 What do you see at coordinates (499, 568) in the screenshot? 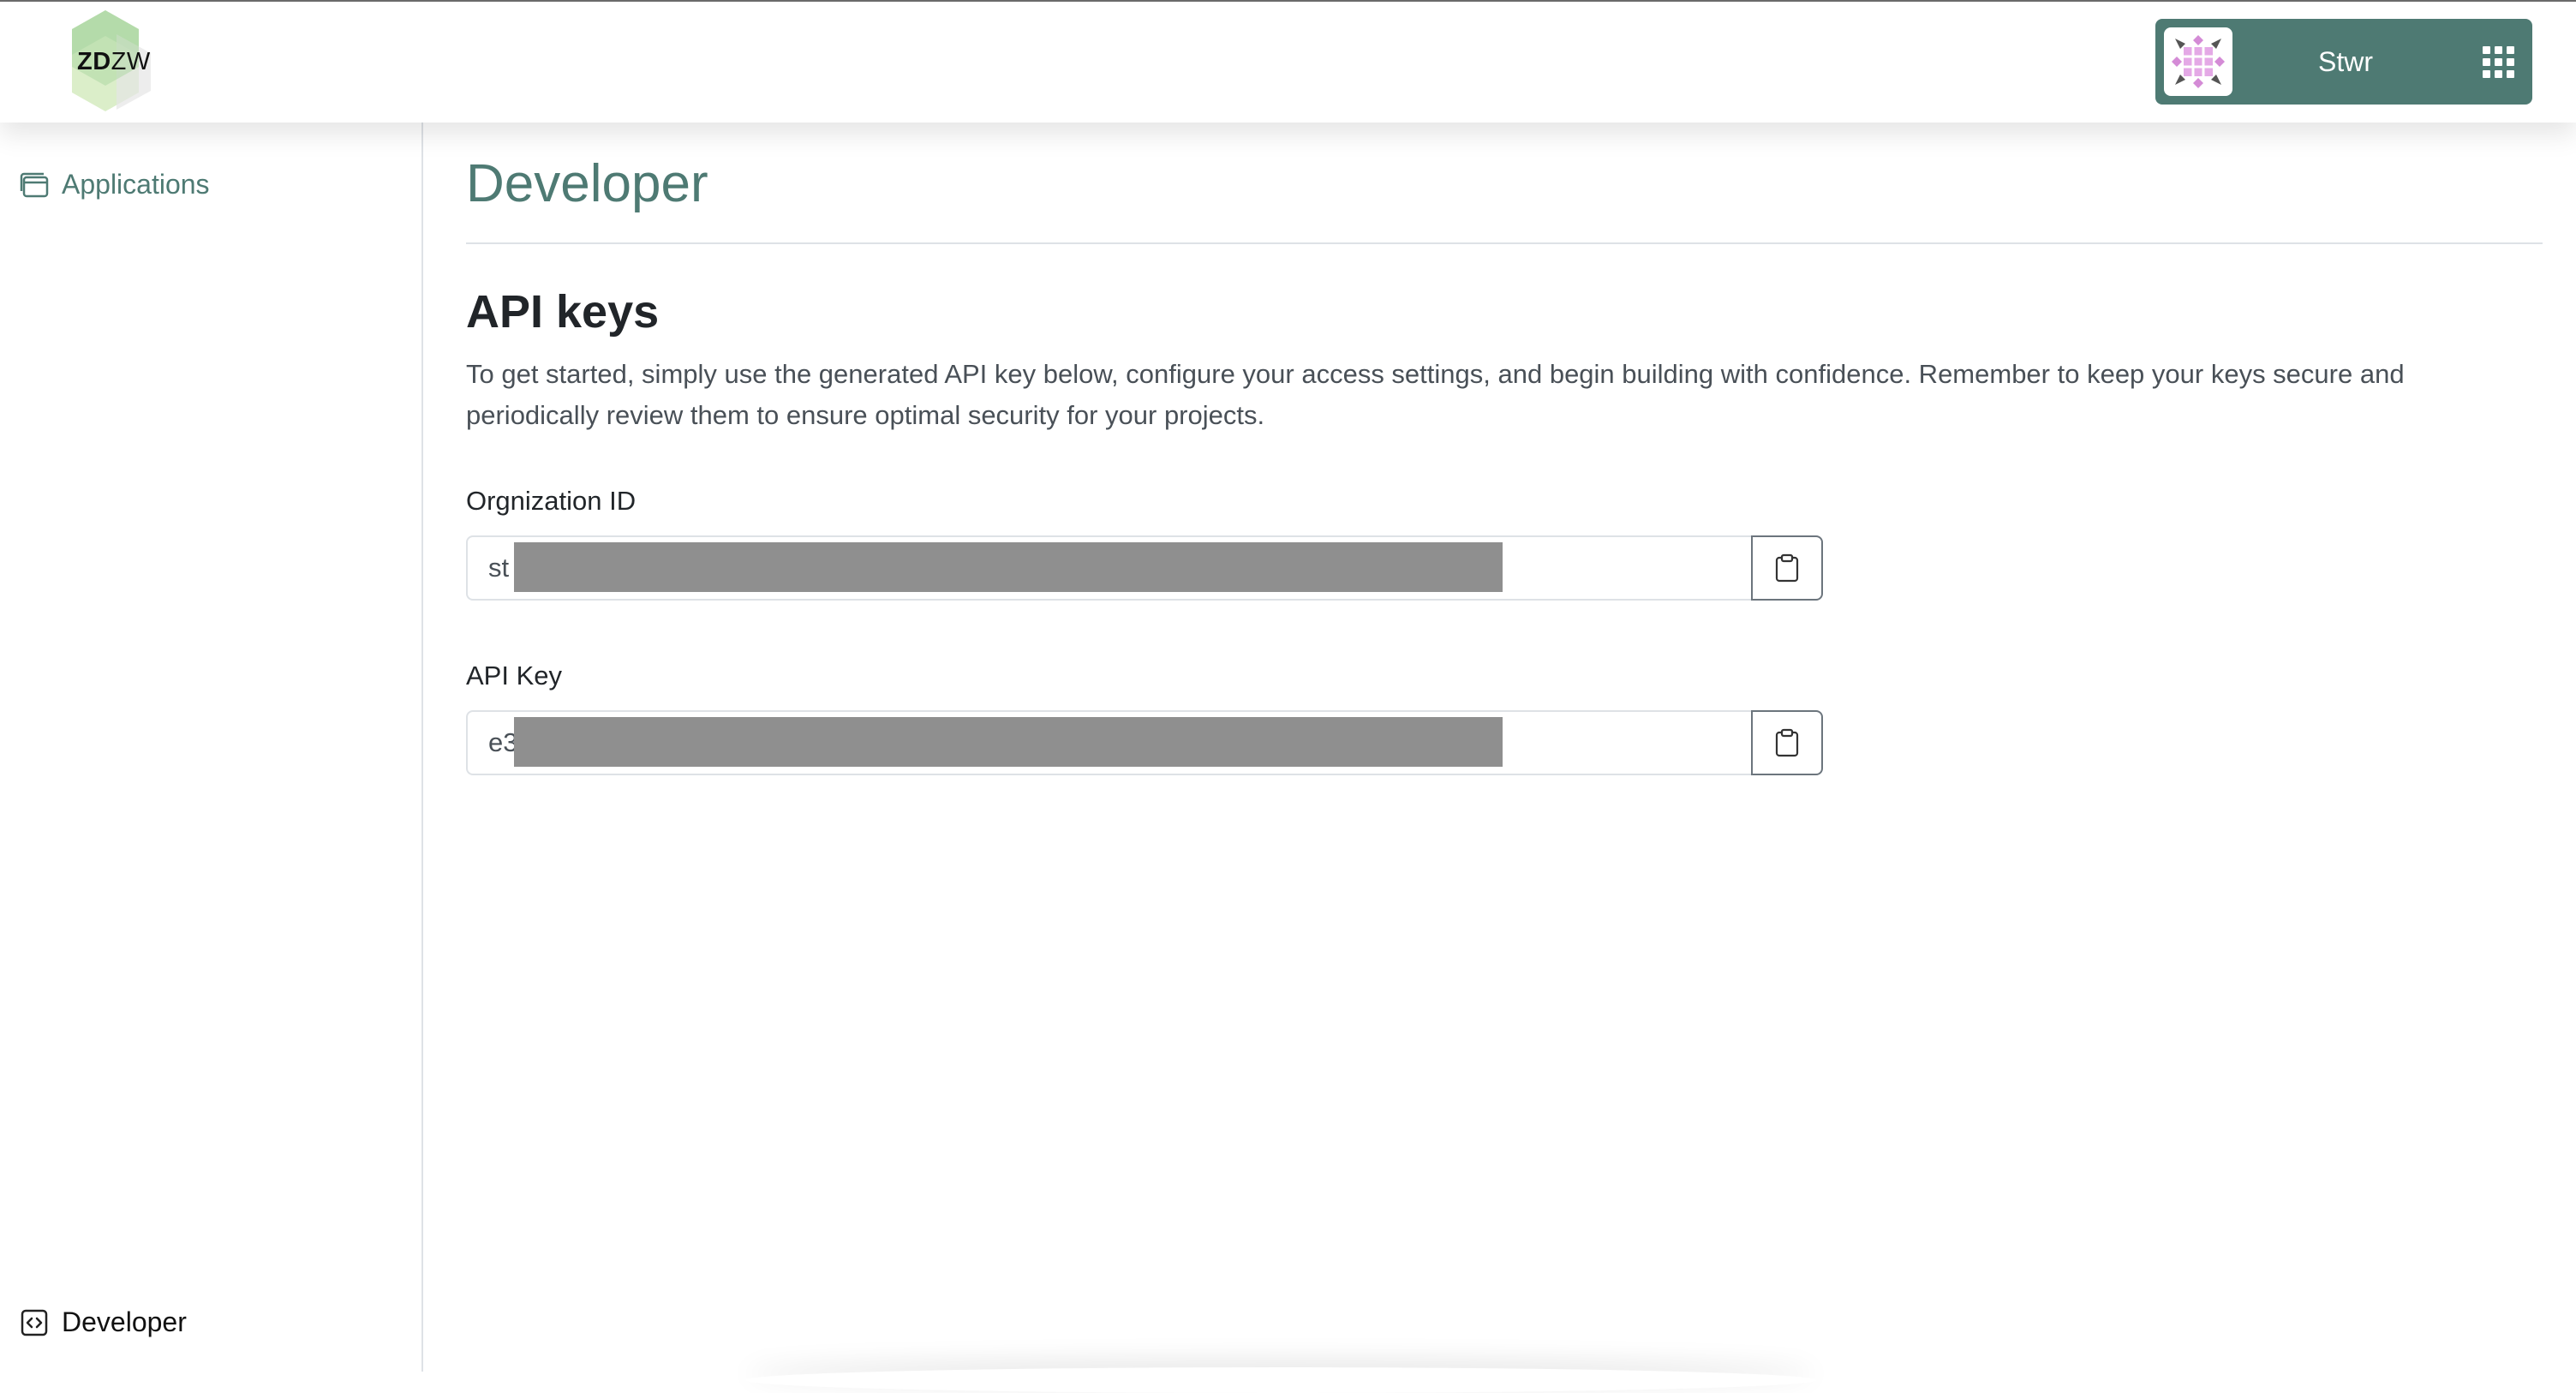
I see `organization-id-value: st` at bounding box center [499, 568].